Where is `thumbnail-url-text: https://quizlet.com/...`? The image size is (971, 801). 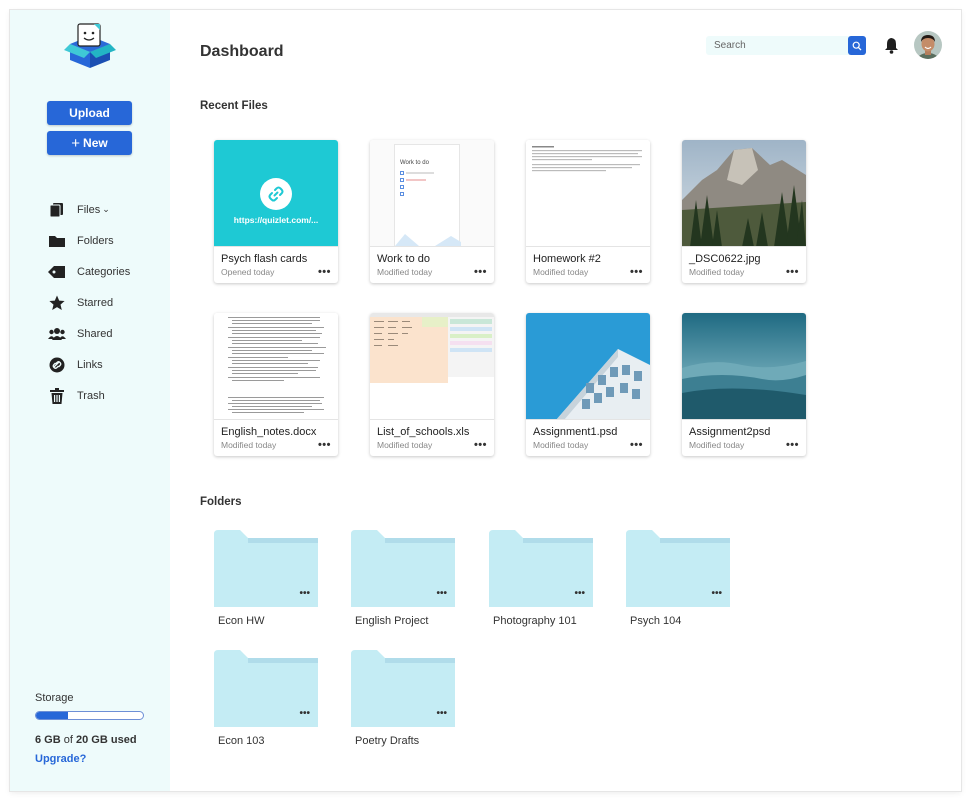
thumbnail-url-text: https://quizlet.com/... is located at coordinates (276, 220).